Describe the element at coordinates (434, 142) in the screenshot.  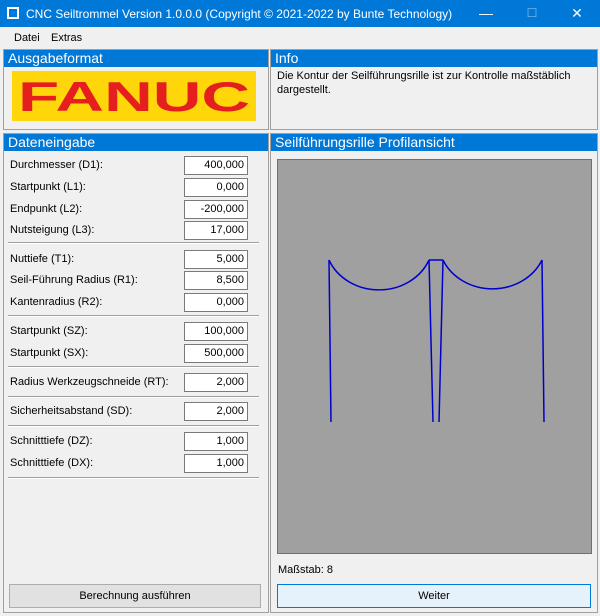
I see `profilansicht-header: Seilführungsrille Profilansicht` at that location.